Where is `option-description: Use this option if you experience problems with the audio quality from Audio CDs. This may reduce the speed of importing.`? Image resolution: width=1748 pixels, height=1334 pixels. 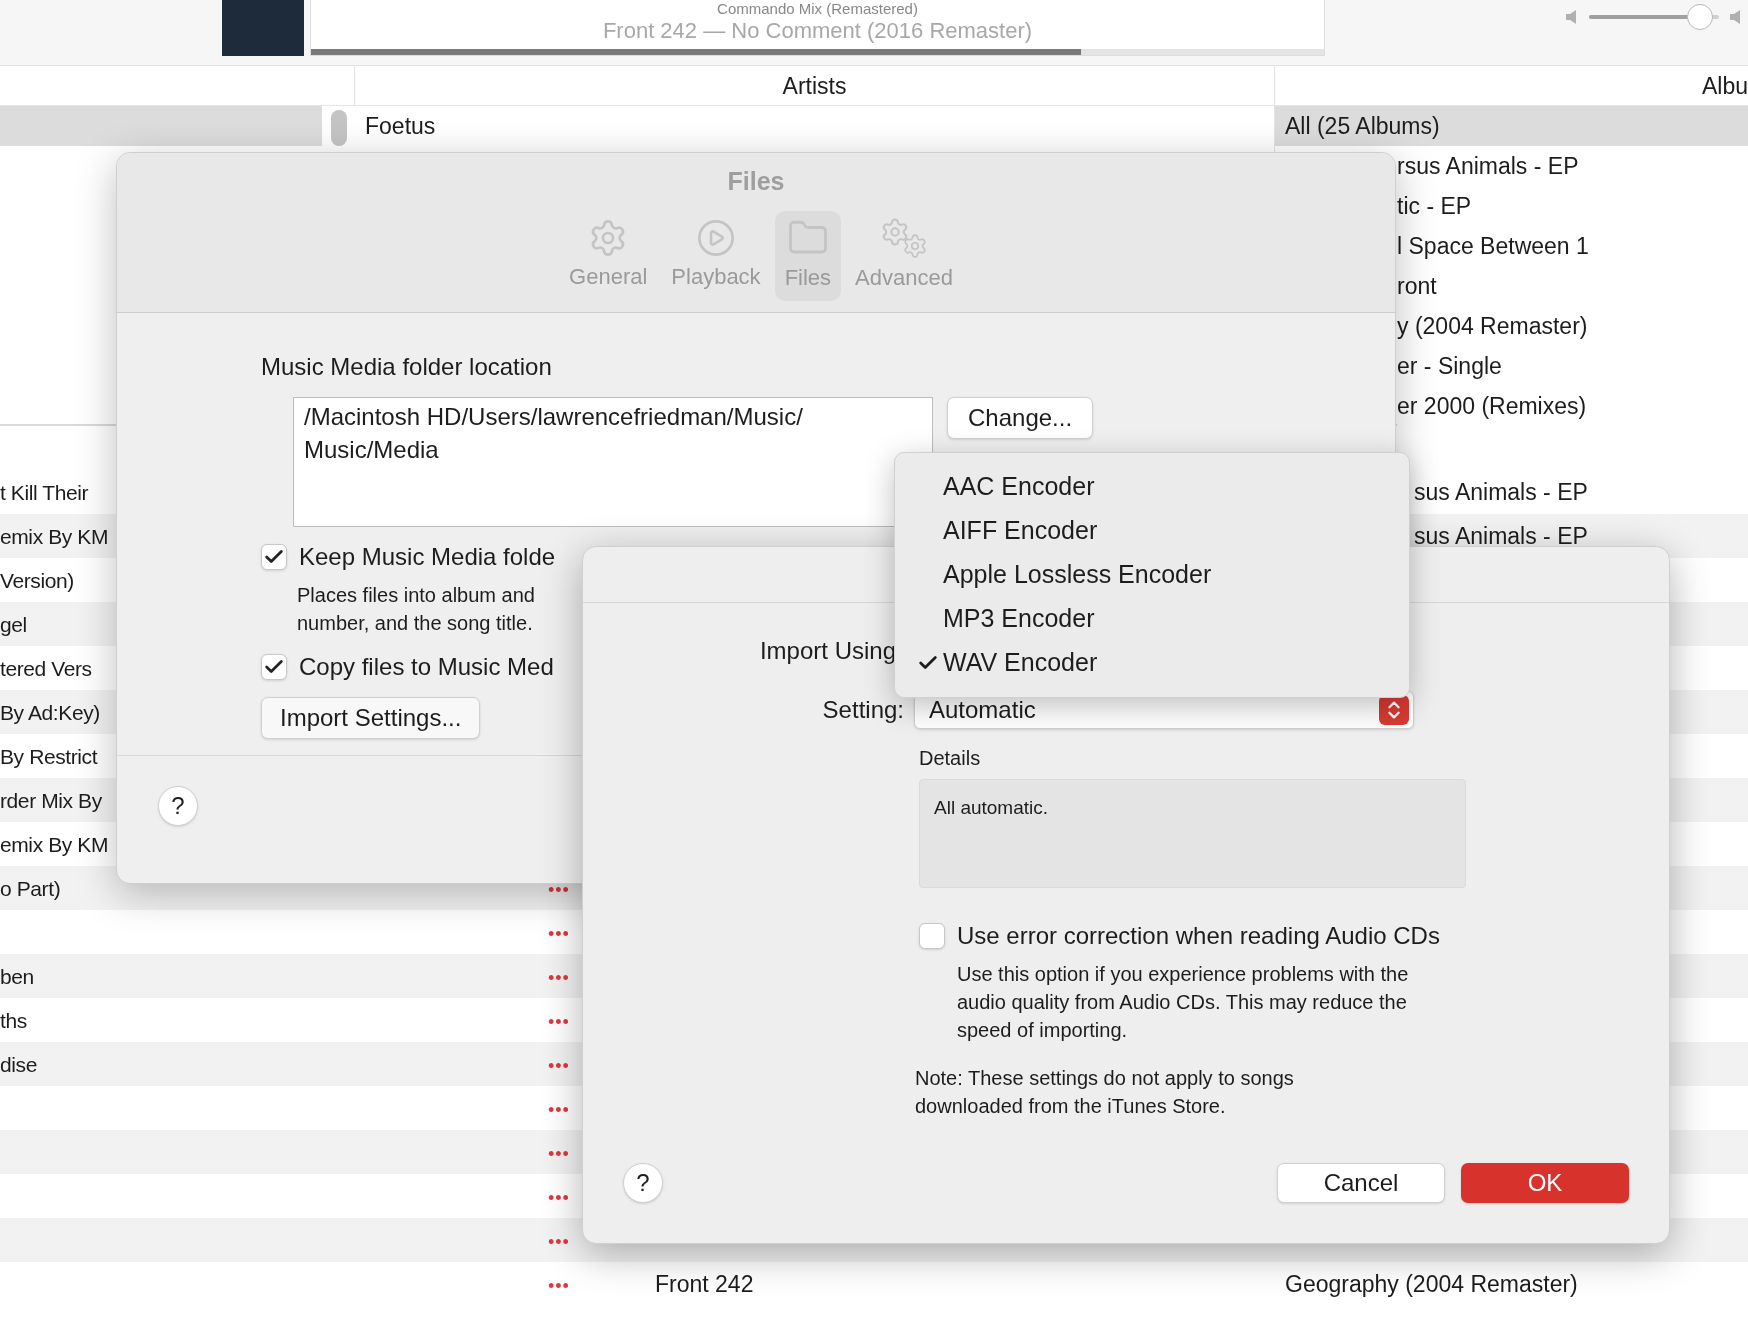
option-description: Use this option if you experience problems with the audio quality from Audio CDs. This may reduce the speed of importing. is located at coordinates (1183, 1002).